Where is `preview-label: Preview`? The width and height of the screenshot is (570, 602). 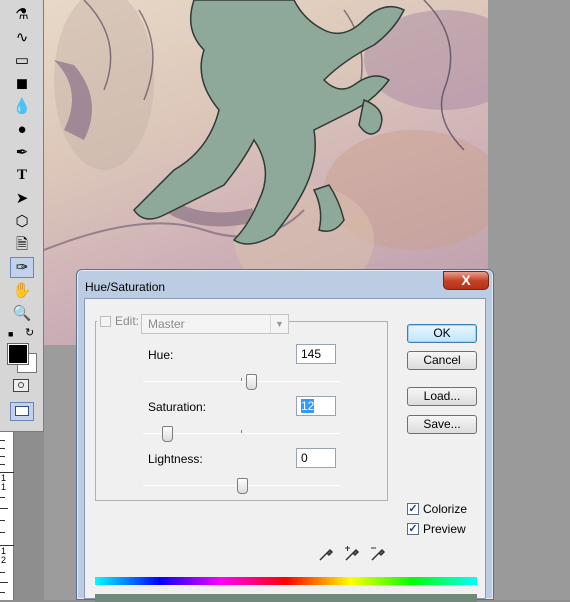 preview-label: Preview is located at coordinates (444, 529).